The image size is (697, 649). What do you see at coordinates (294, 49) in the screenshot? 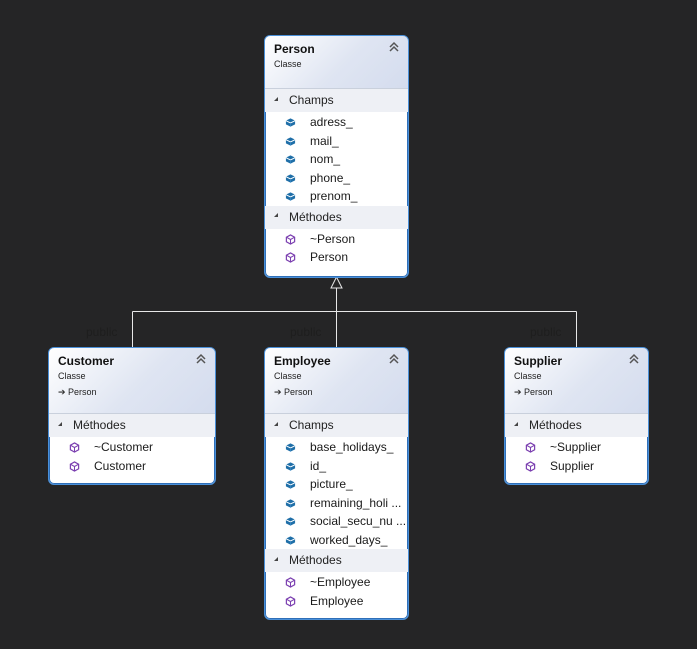
I see `class-name: Person` at bounding box center [294, 49].